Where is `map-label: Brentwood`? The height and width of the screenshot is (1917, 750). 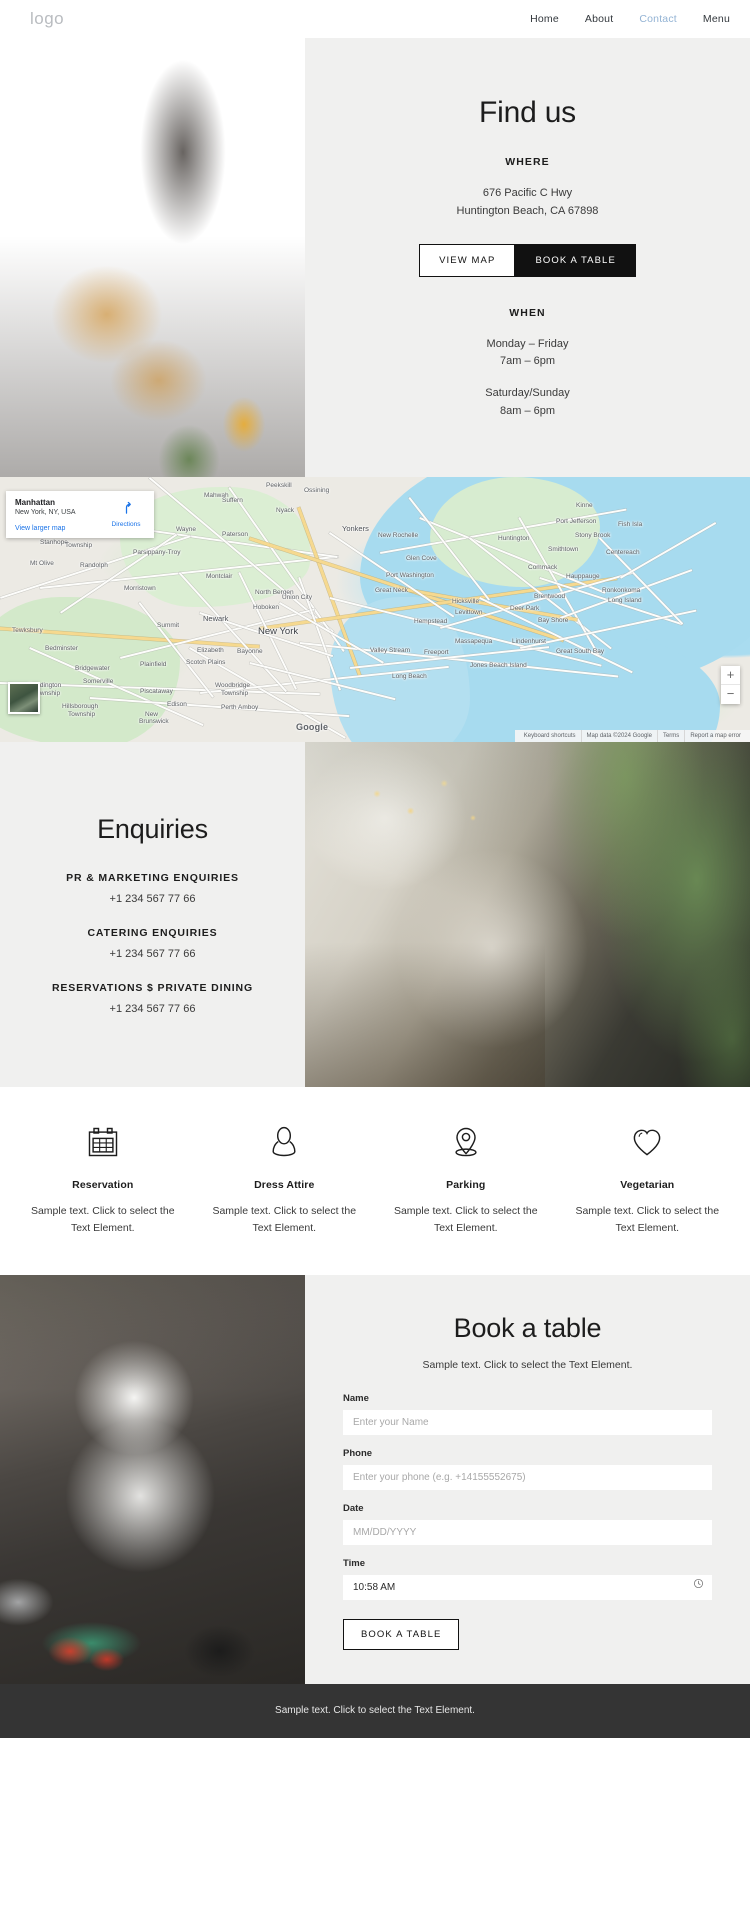
map-label: Brentwood is located at coordinates (550, 596).